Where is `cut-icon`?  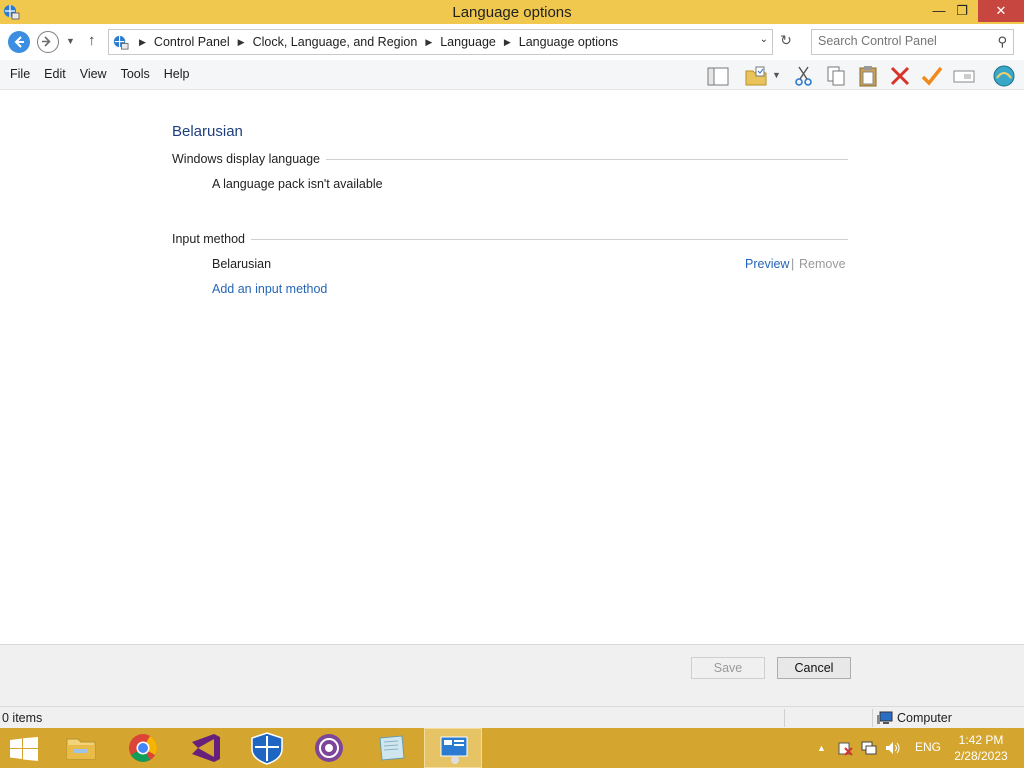
cut-icon is located at coordinates (804, 76).